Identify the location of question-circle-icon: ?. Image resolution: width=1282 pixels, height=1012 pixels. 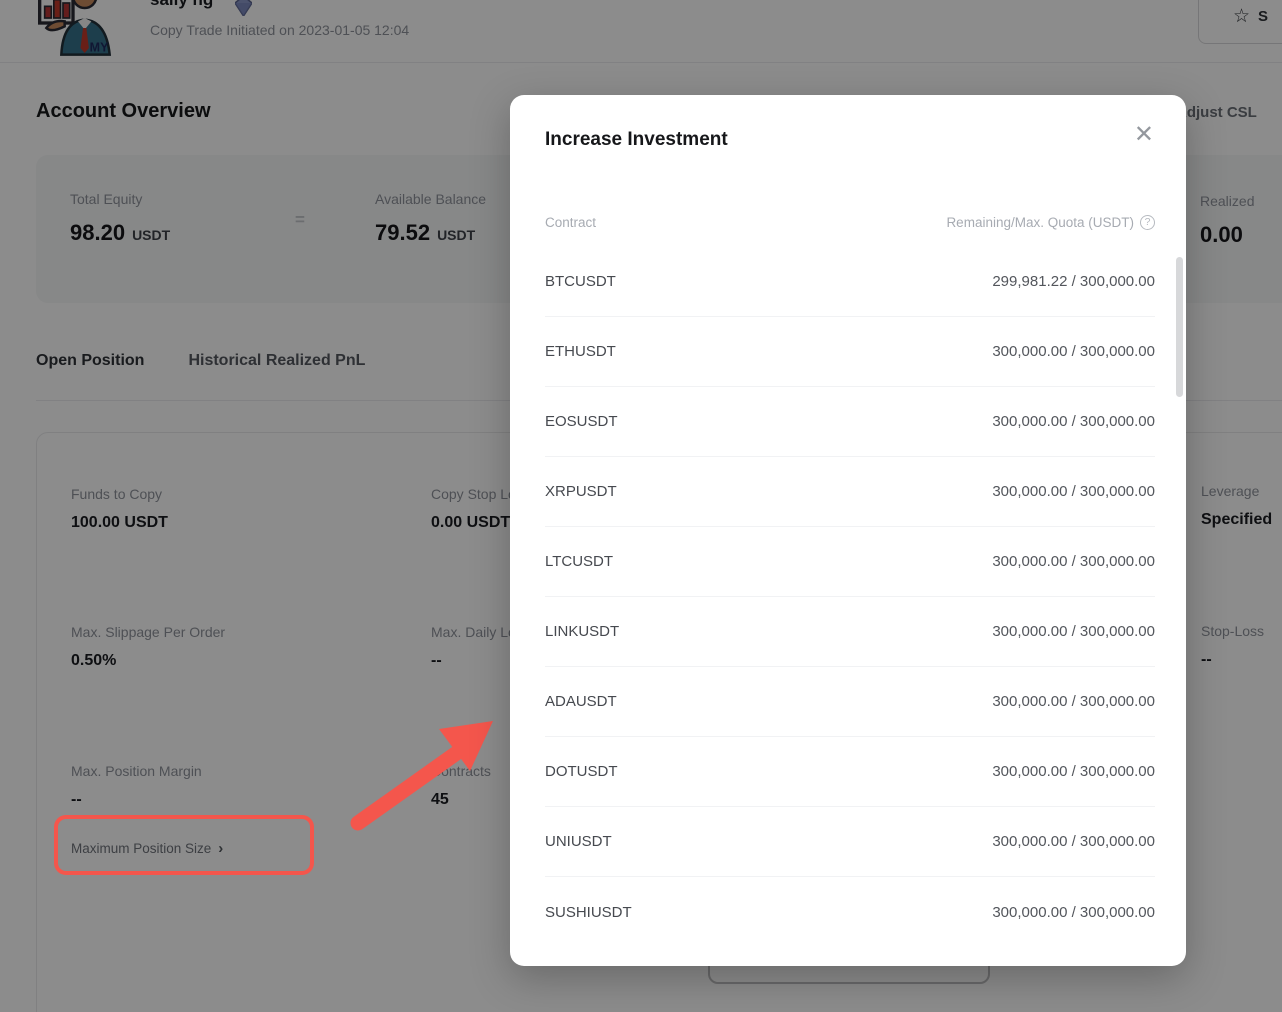
(1147, 222).